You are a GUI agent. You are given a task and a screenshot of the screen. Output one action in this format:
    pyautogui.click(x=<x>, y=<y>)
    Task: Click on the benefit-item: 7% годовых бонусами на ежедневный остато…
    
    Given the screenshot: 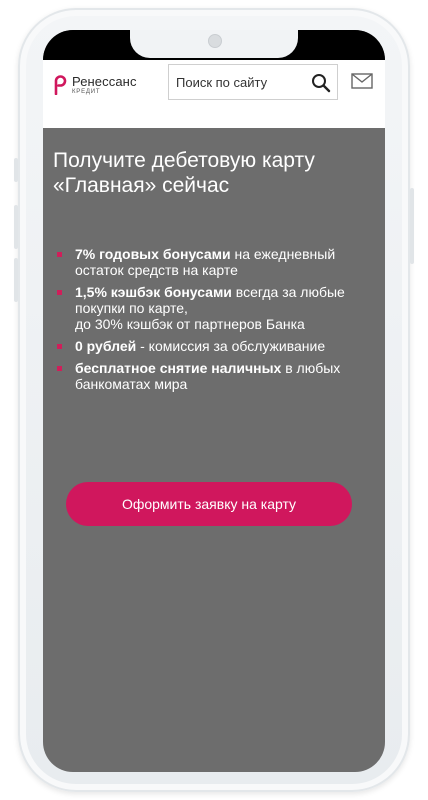 What is the action you would take?
    pyautogui.click(x=215, y=262)
    